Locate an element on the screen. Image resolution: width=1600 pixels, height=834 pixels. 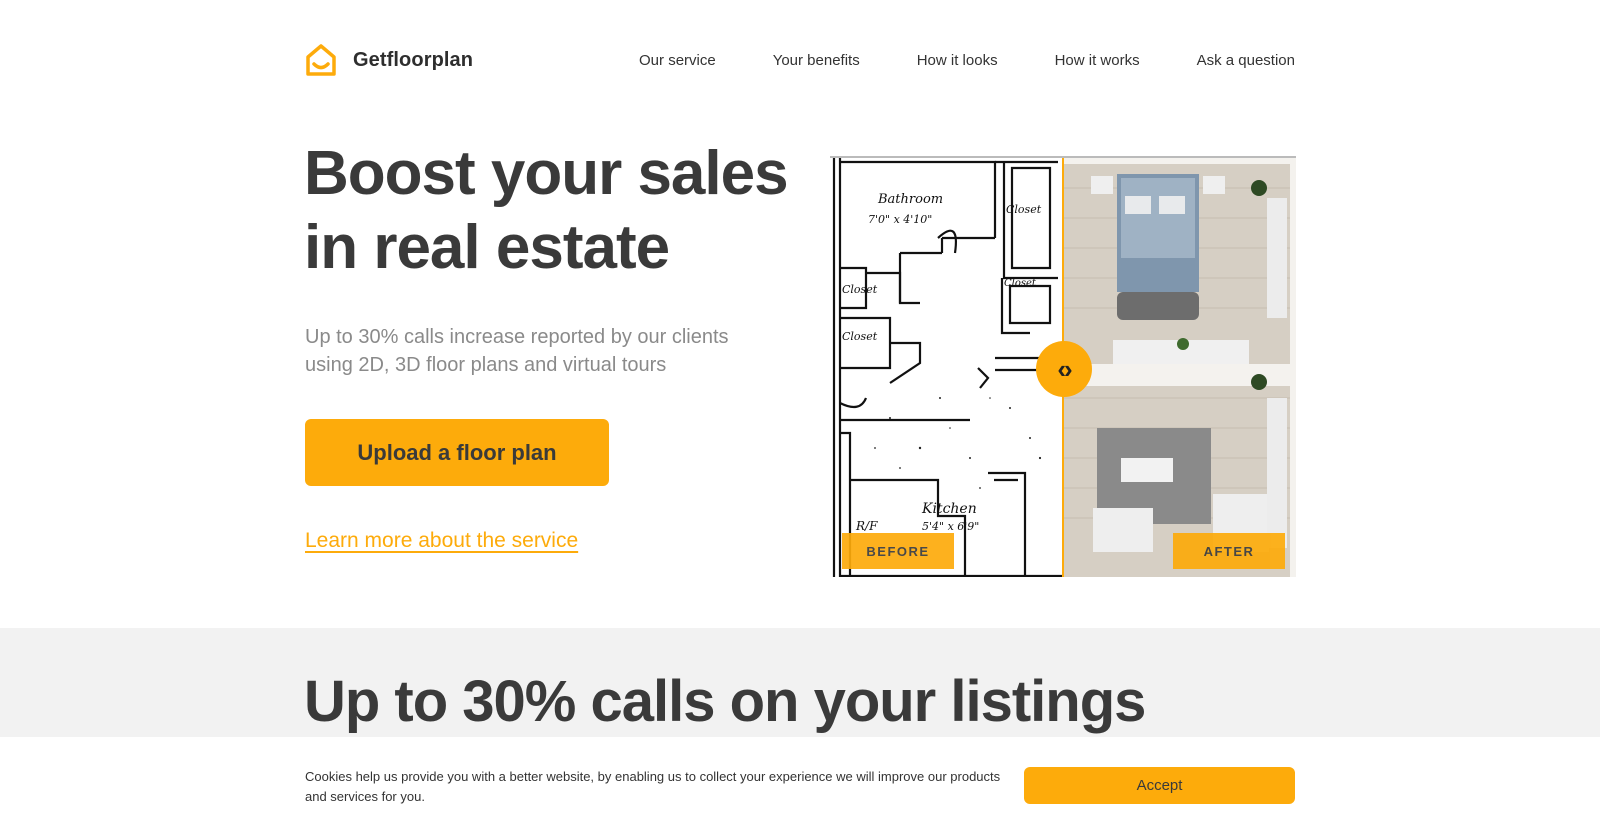
logo: Getfloorplan is located at coordinates (389, 60).